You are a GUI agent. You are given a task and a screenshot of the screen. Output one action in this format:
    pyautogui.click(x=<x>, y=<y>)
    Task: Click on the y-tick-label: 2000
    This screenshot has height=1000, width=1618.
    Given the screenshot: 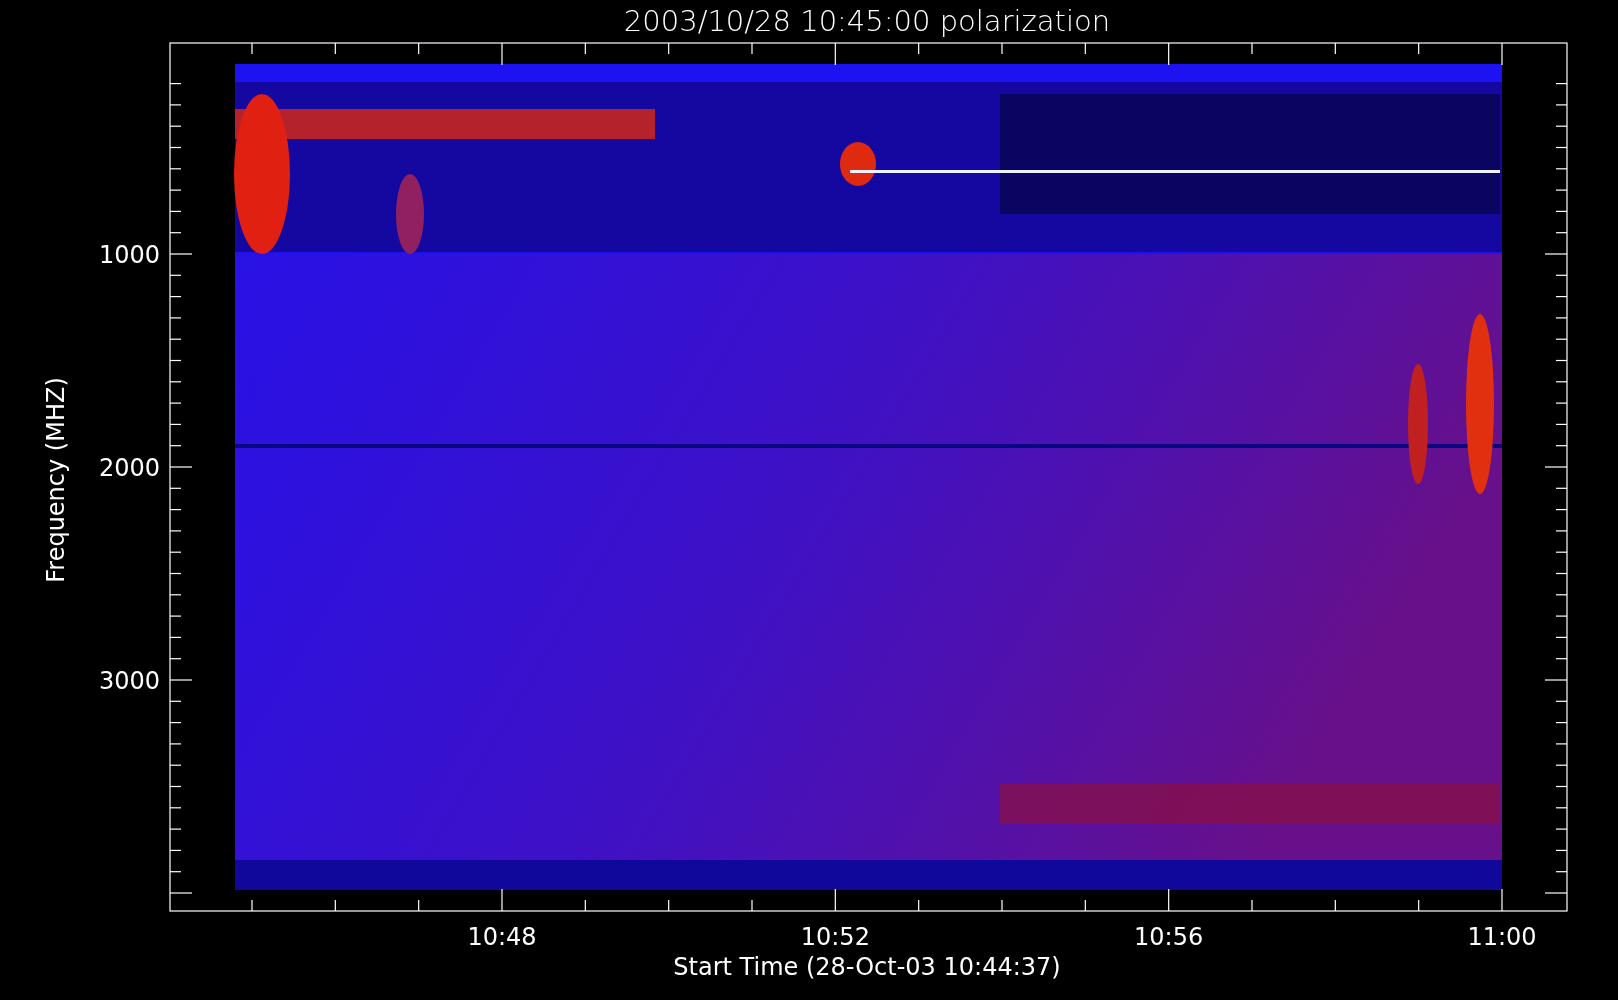 What is the action you would take?
    pyautogui.click(x=129, y=468)
    